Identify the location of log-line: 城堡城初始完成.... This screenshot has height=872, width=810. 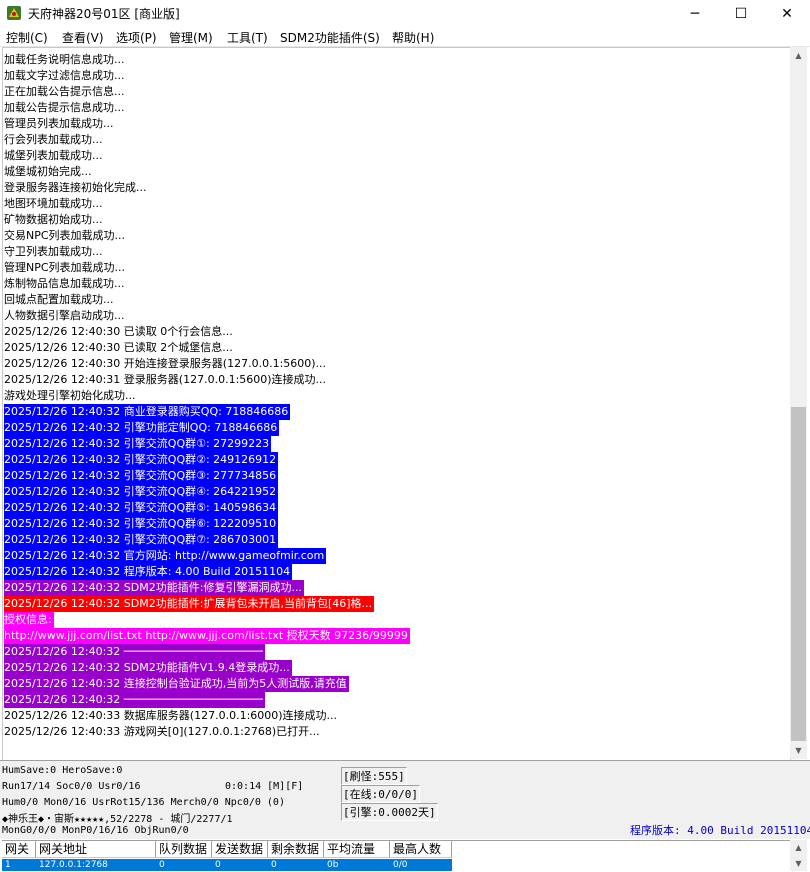
(48, 171).